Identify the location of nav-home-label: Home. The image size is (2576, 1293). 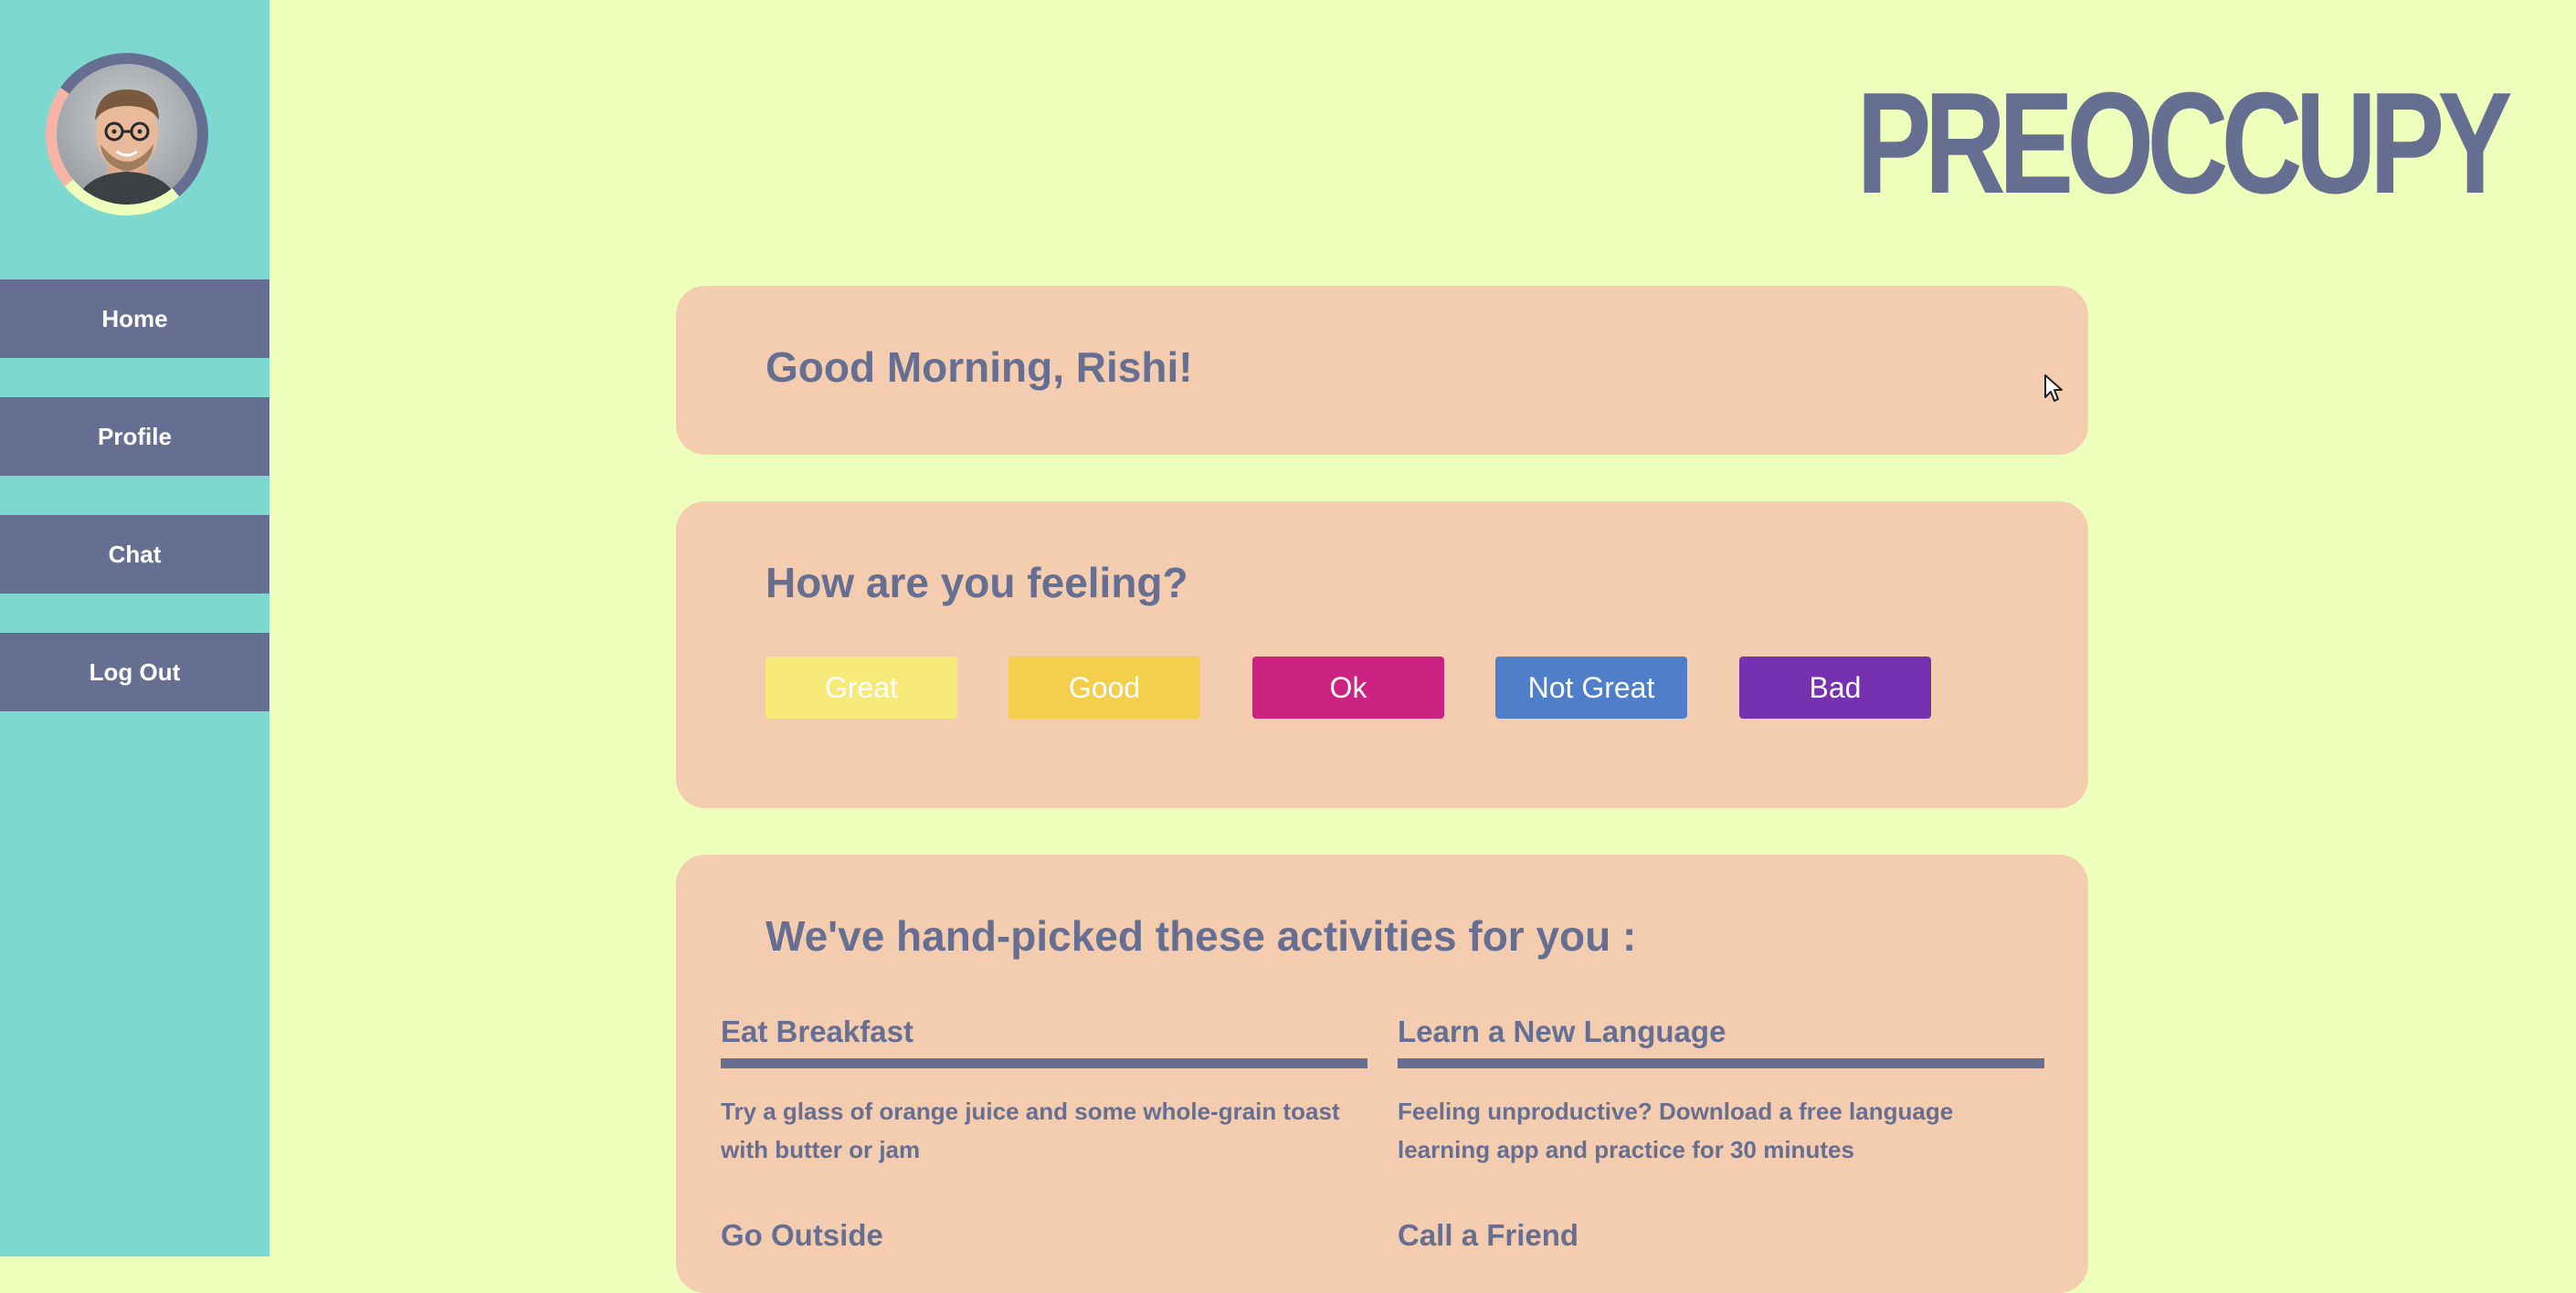
(134, 318).